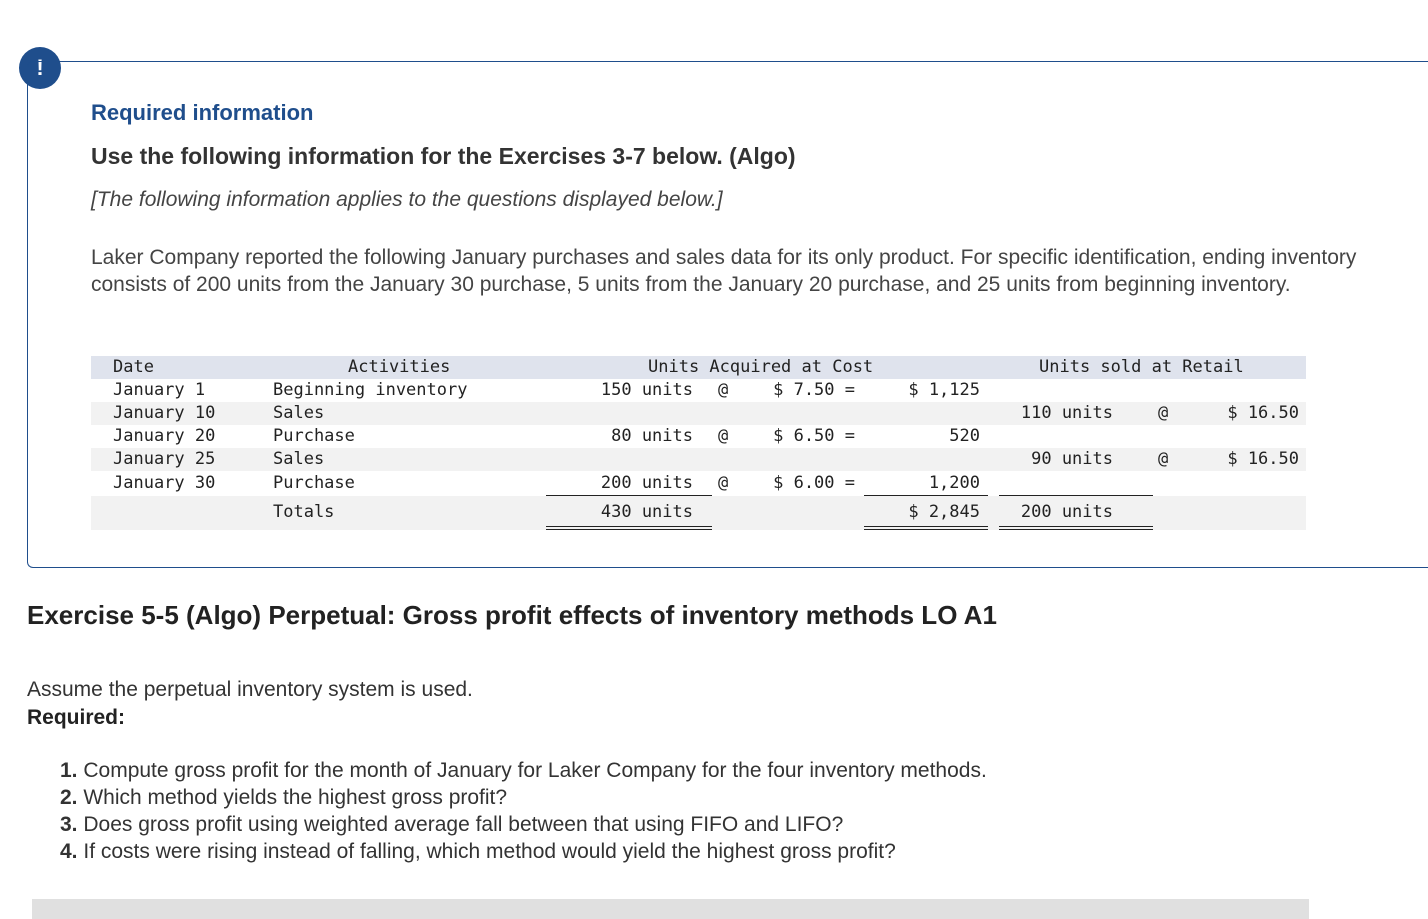  Describe the element at coordinates (304, 512) in the screenshot. I see `totals-label: Totals` at that location.